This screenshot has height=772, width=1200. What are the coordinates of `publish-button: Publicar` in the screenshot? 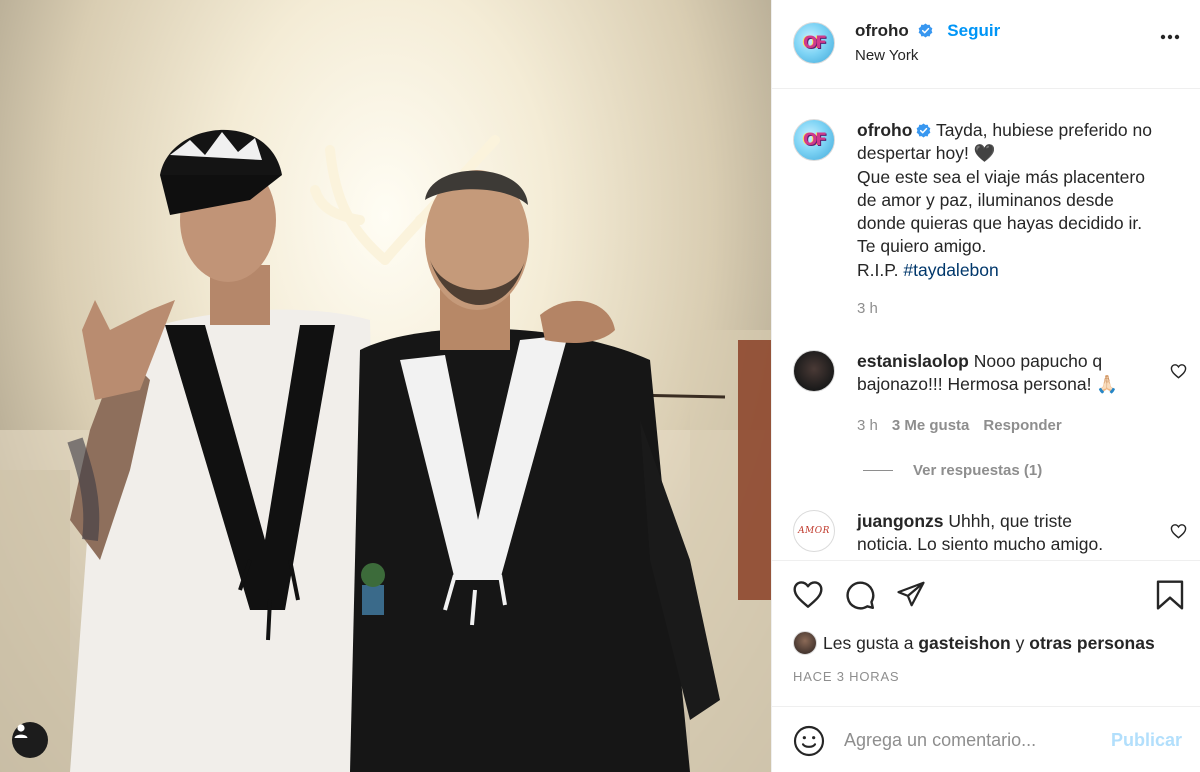 It's located at (1146, 740).